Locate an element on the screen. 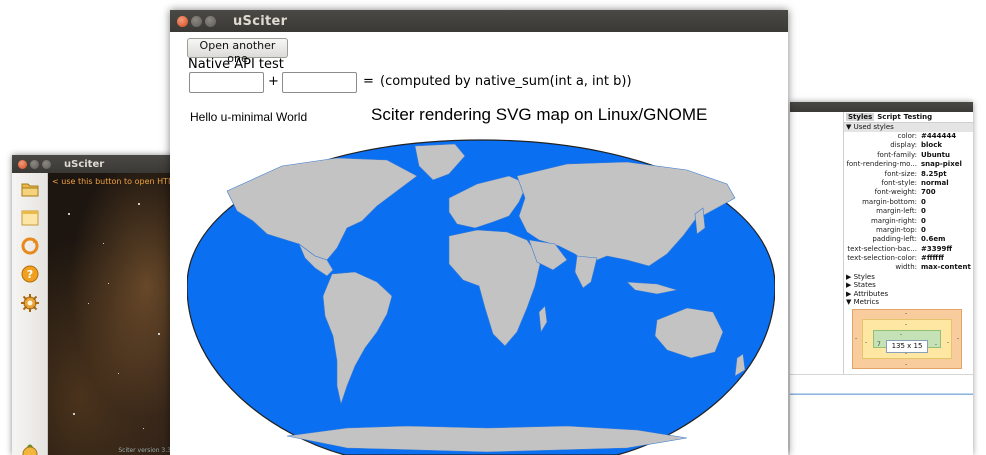  box-model-diagram: 135 x 15 7 - - - - - - - - - - - is located at coordinates (907, 339).